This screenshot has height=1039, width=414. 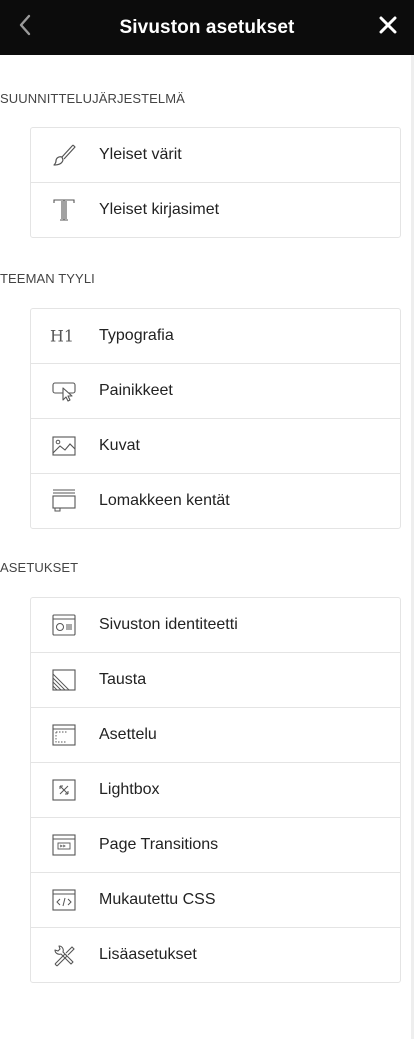 I want to click on menu-item-global-colors: Yleiset värit, so click(x=215, y=155).